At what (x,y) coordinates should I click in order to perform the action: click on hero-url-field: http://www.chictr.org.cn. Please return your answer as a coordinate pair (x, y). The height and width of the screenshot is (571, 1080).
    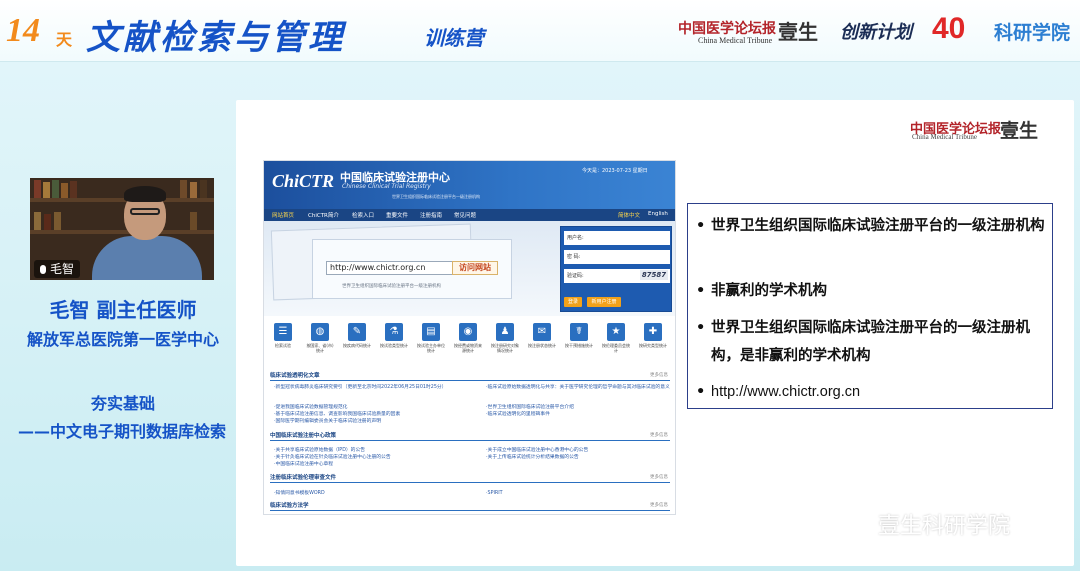
    Looking at the image, I should click on (390, 268).